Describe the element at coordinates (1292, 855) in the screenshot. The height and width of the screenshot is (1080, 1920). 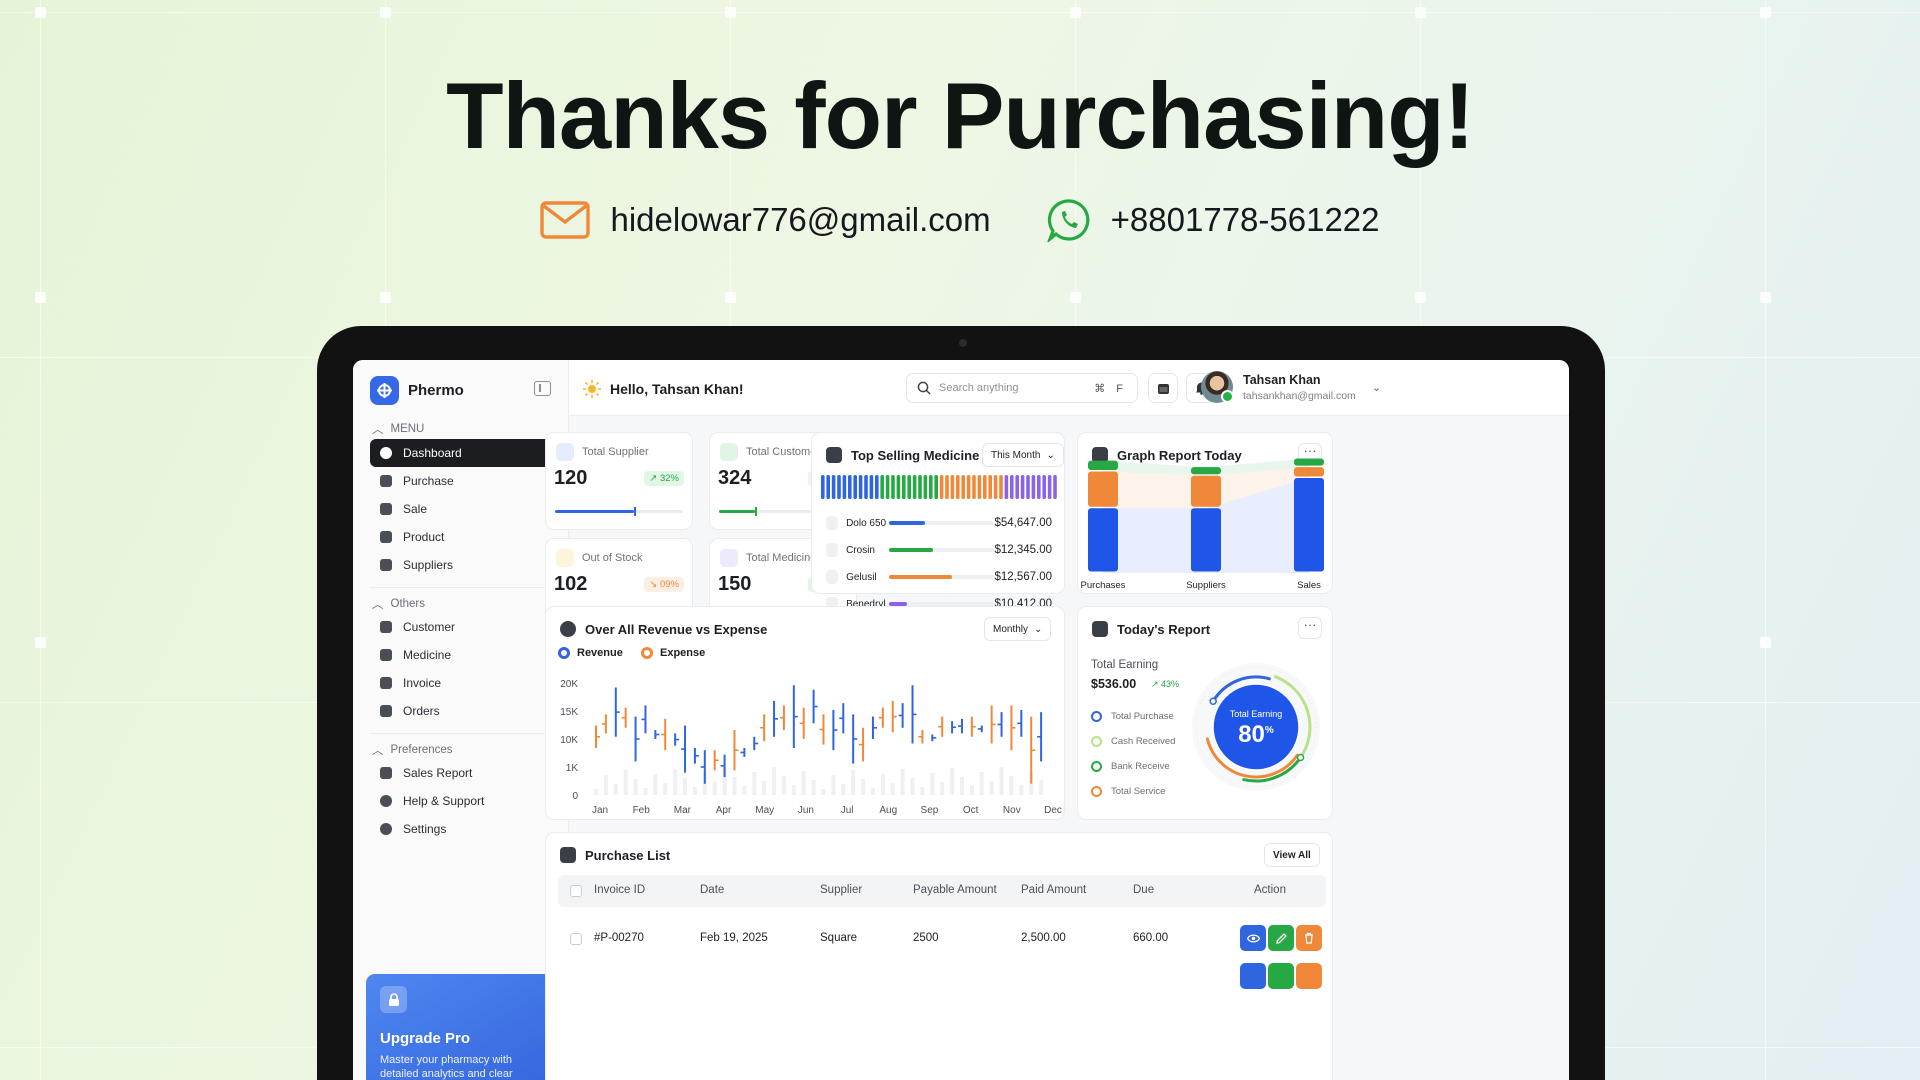
I see `view-all-button: View All` at that location.